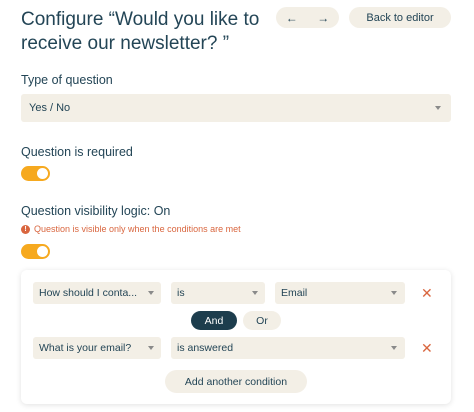 The width and height of the screenshot is (474, 412). I want to click on visibility-toggle, so click(35, 251).